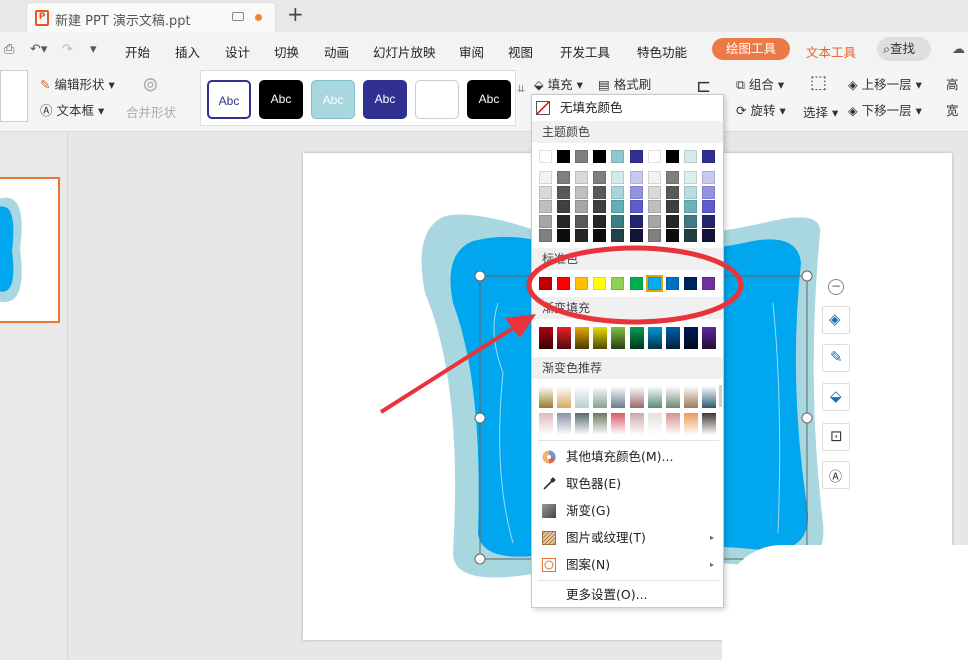 The height and width of the screenshot is (660, 968). What do you see at coordinates (281, 99) in the screenshot?
I see `style-black: Abc` at bounding box center [281, 99].